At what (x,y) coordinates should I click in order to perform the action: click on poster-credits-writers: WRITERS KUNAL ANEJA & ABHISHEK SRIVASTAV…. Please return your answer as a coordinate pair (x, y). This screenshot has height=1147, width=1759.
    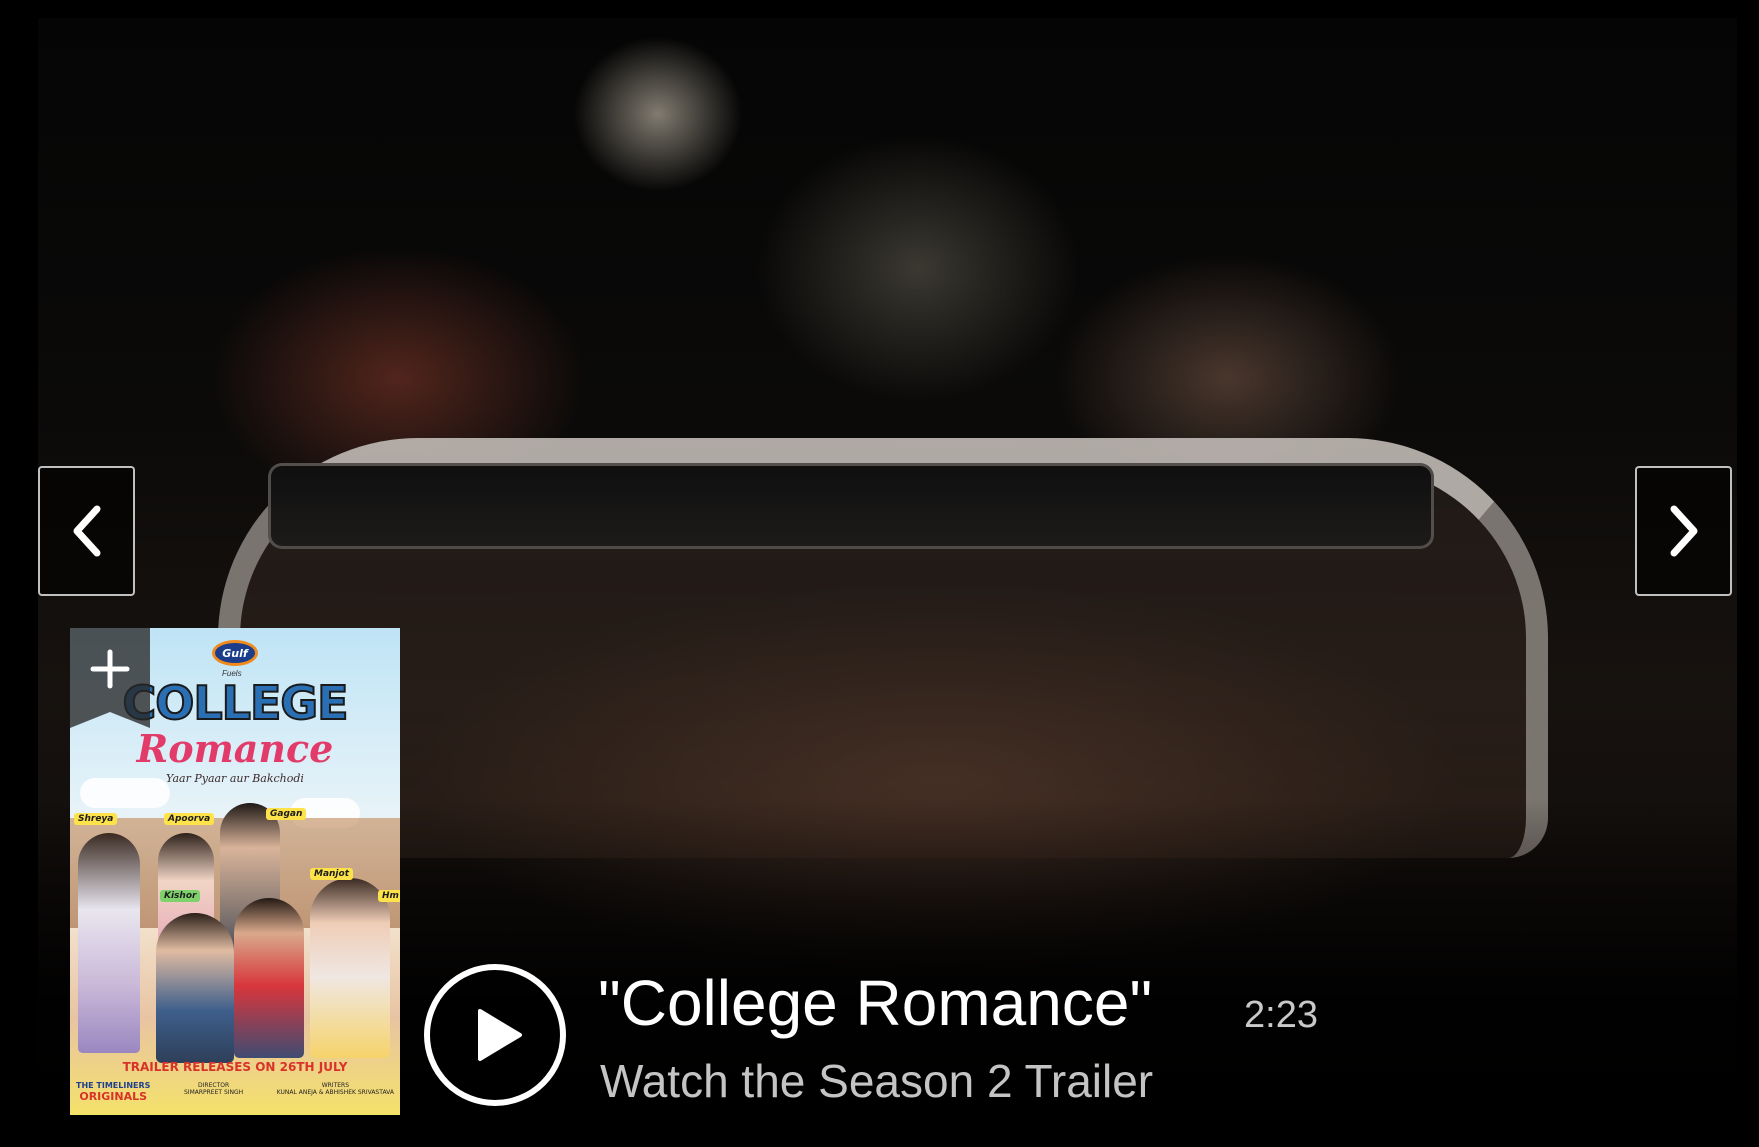
    Looking at the image, I should click on (335, 1092).